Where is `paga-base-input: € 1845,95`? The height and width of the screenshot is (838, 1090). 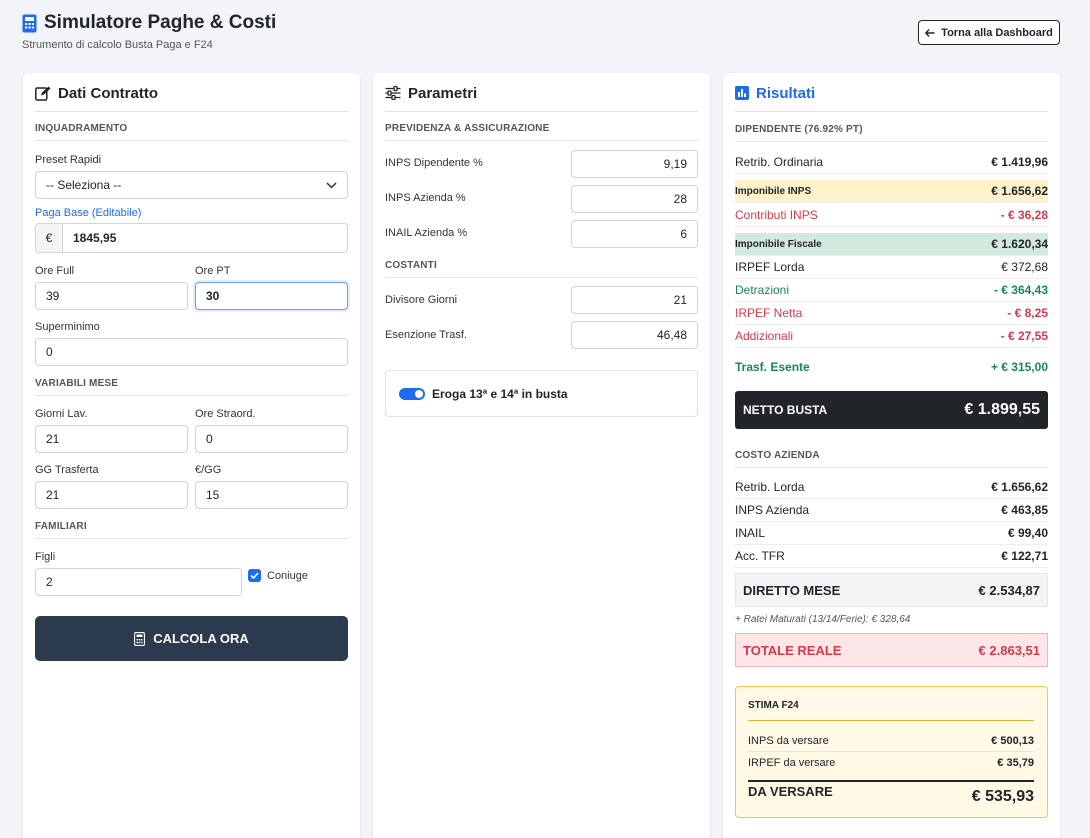 paga-base-input: € 1845,95 is located at coordinates (191, 238).